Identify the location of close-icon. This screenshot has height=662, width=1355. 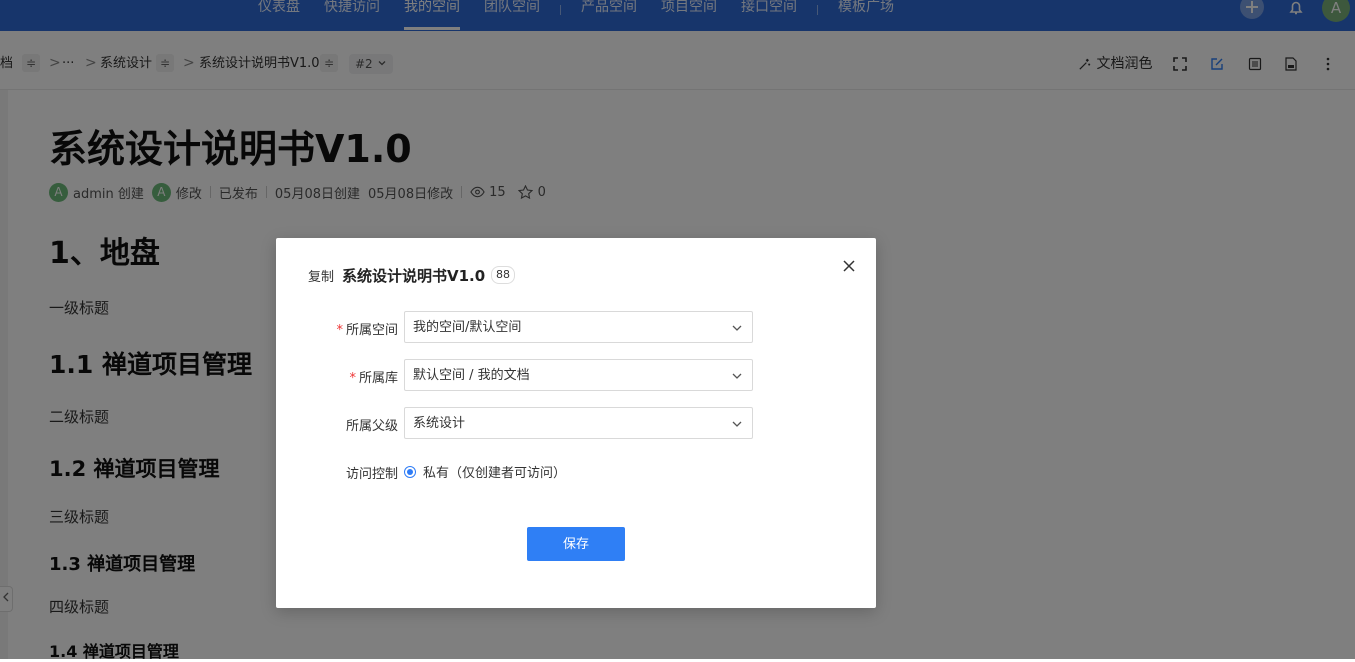
(849, 266).